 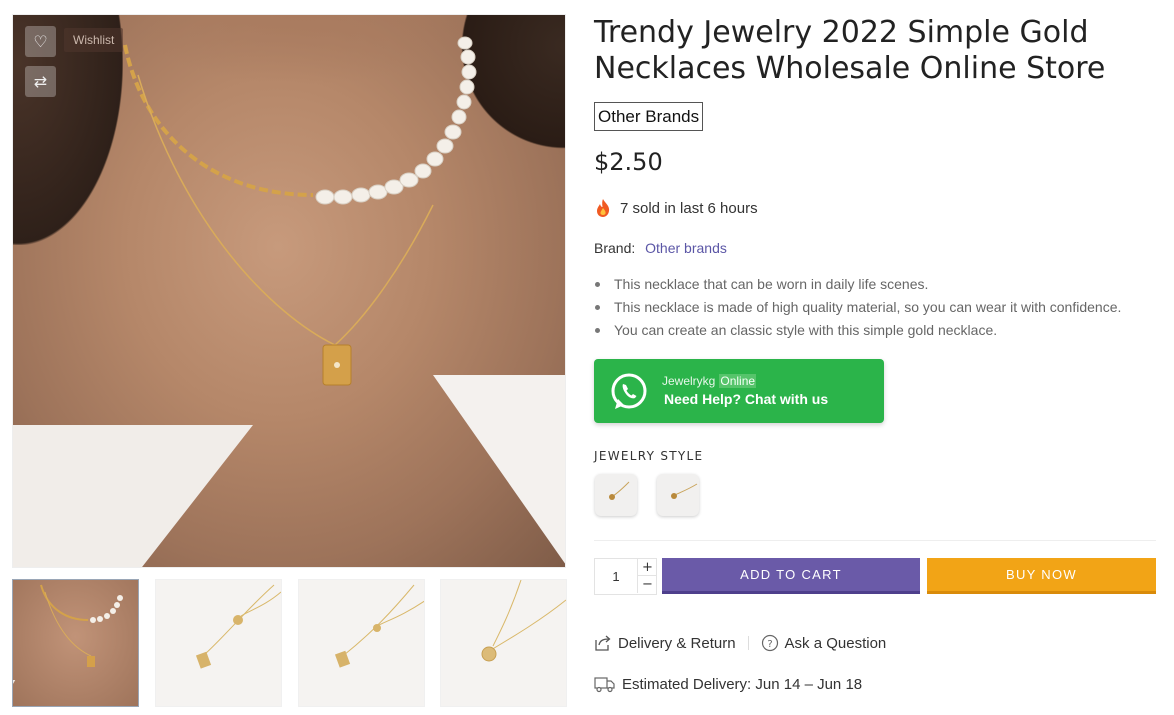 What do you see at coordinates (603, 643) in the screenshot?
I see `share-box-icon` at bounding box center [603, 643].